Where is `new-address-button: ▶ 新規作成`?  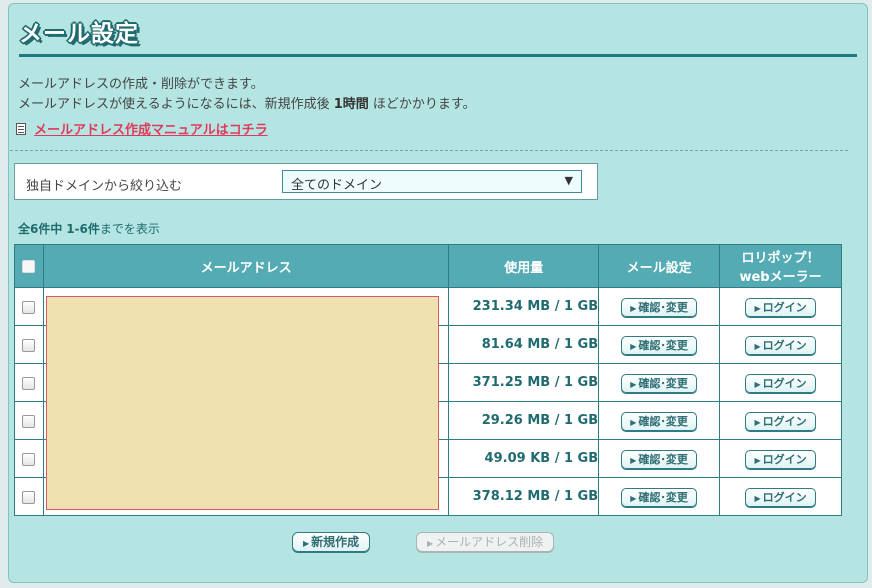 new-address-button: ▶ 新規作成 is located at coordinates (331, 542).